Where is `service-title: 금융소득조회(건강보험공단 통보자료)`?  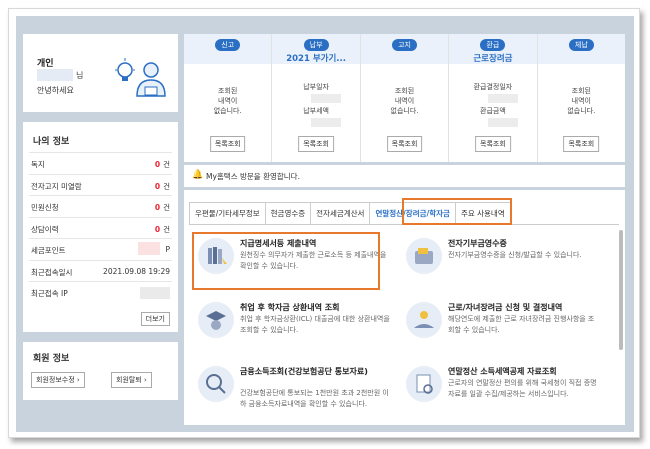
service-title: 금융소득조회(건강보험공단 통보자료) is located at coordinates (304, 371).